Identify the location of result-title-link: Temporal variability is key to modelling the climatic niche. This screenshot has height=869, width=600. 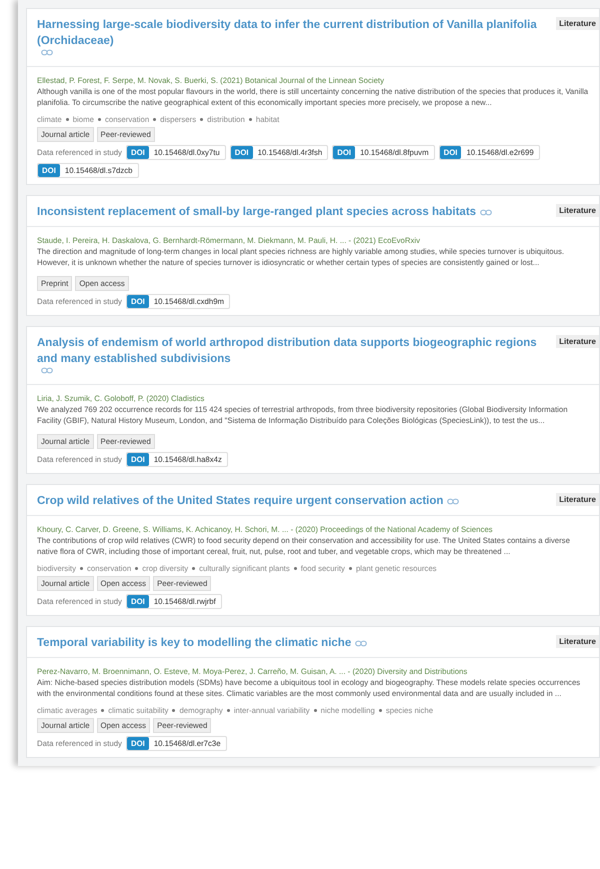
(194, 643).